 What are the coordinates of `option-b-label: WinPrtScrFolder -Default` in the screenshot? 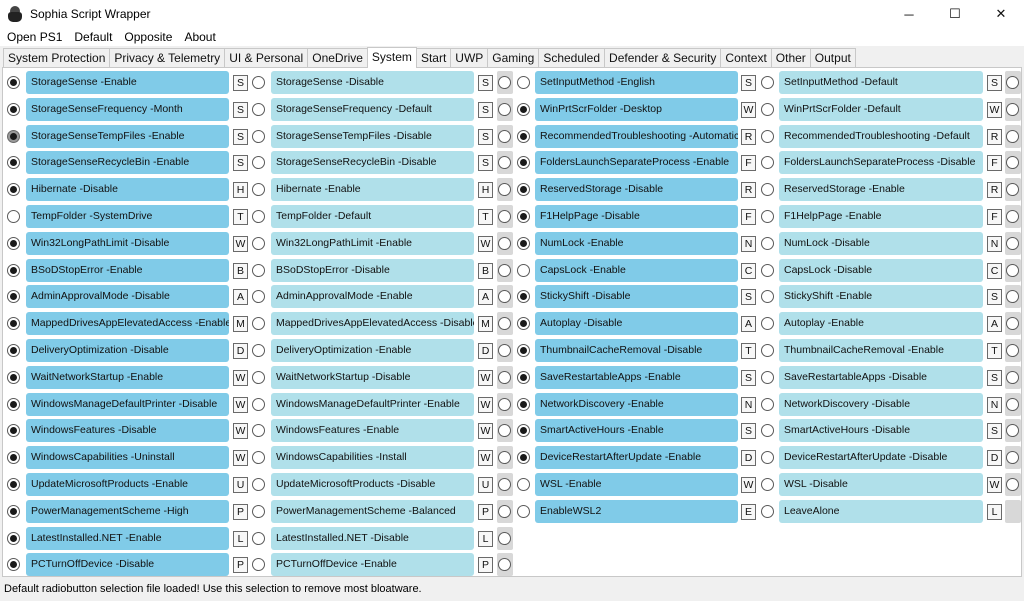 It's located at (881, 109).